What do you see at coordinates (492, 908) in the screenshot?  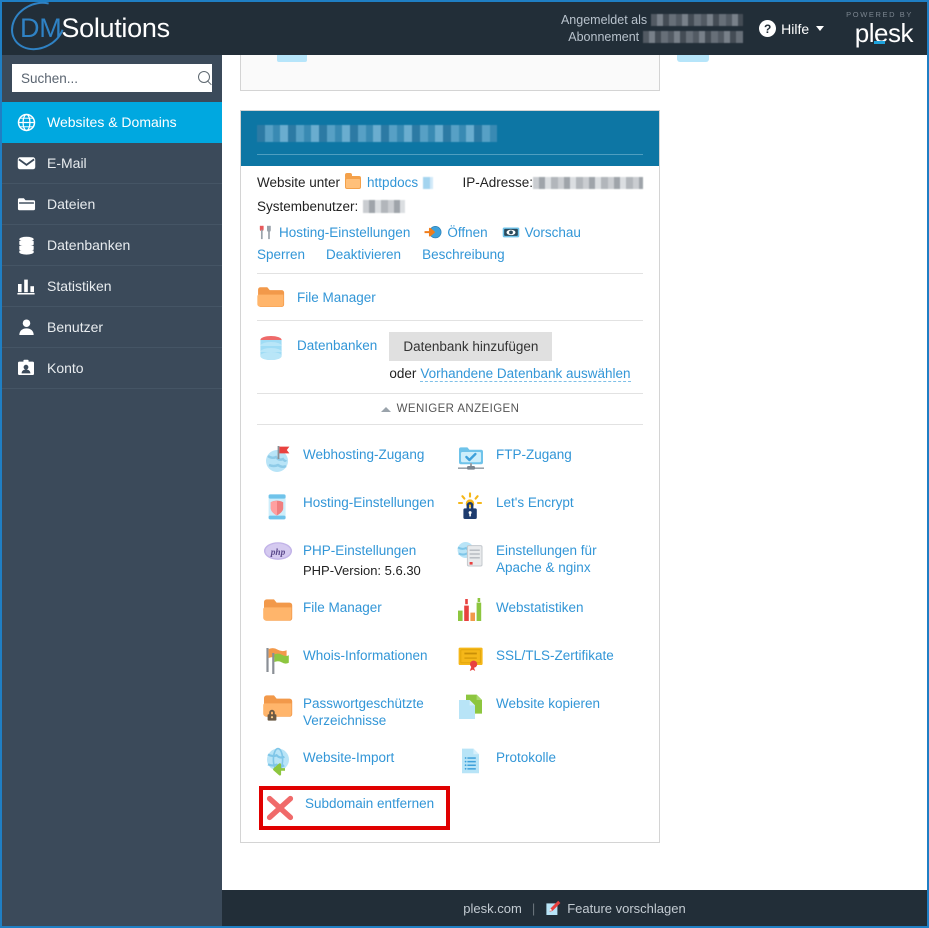 I see `plesk-com-link: plesk.com` at bounding box center [492, 908].